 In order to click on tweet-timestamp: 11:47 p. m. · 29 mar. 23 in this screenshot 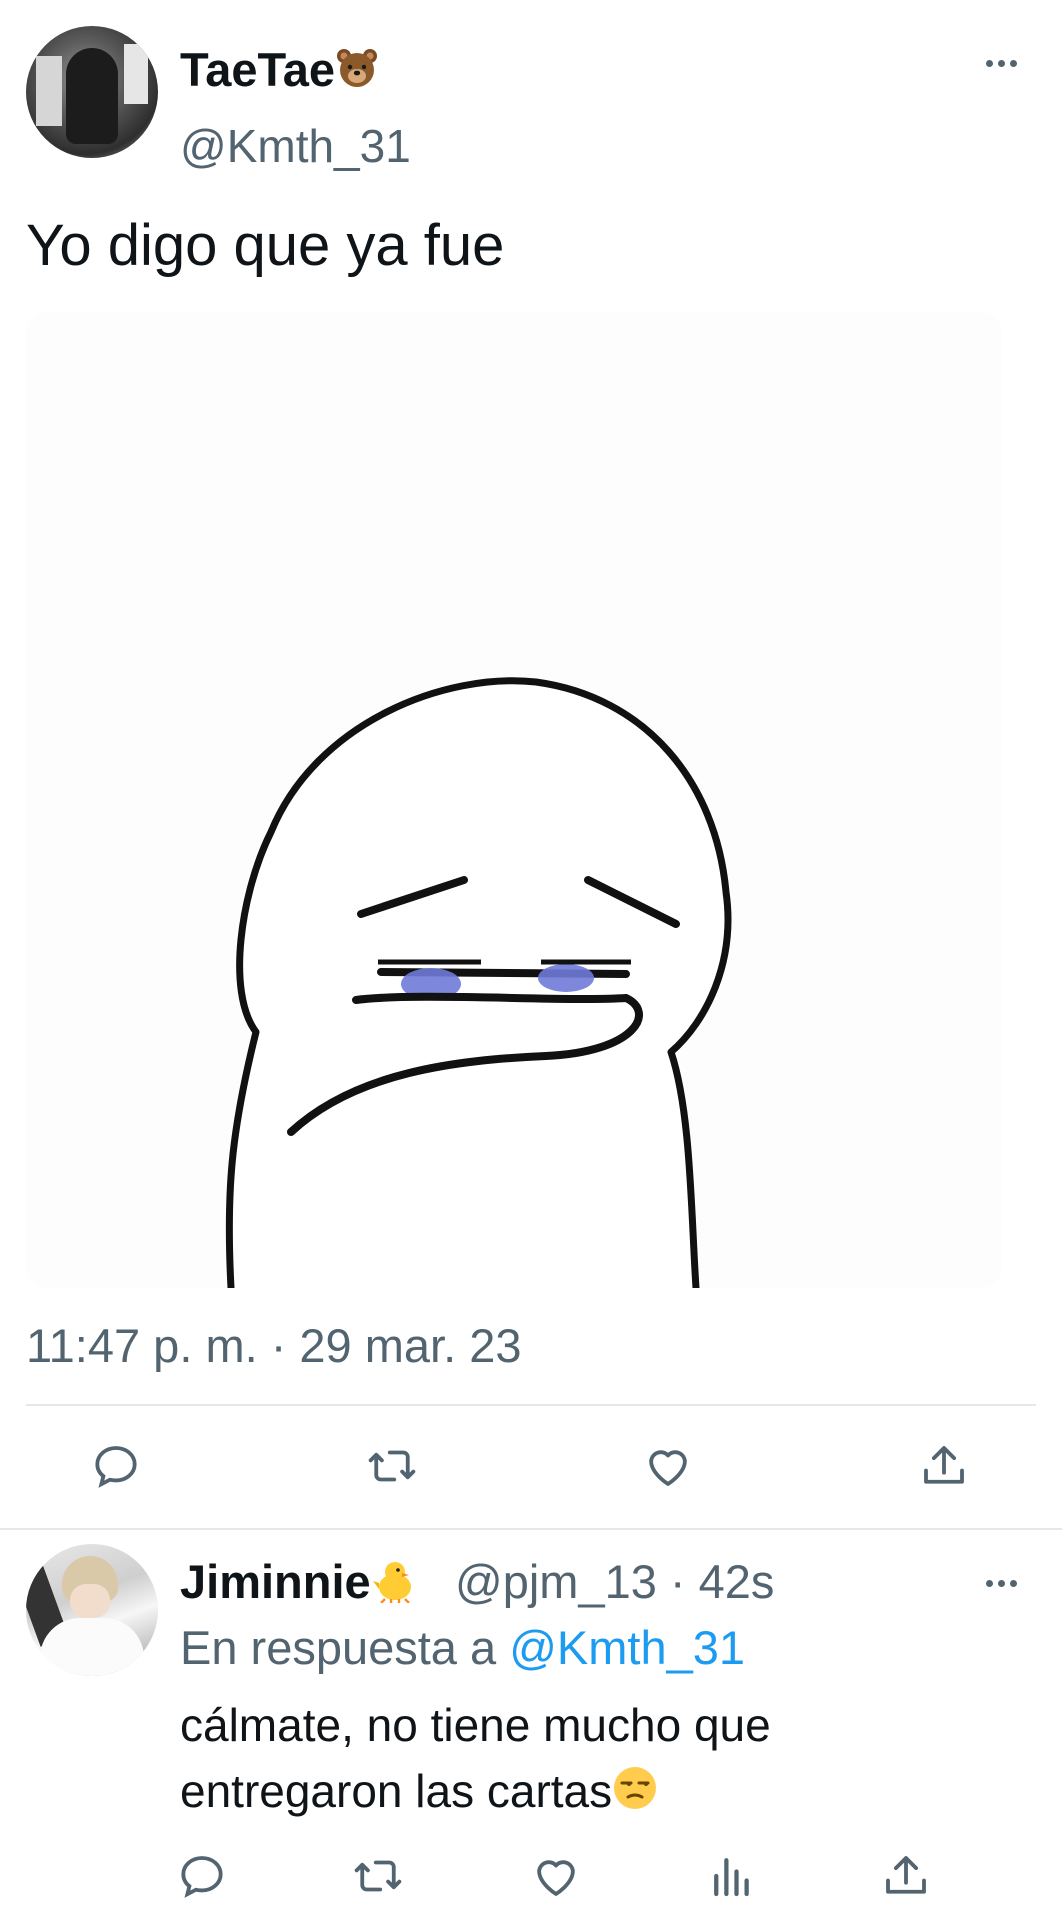, I will do `click(274, 1346)`.